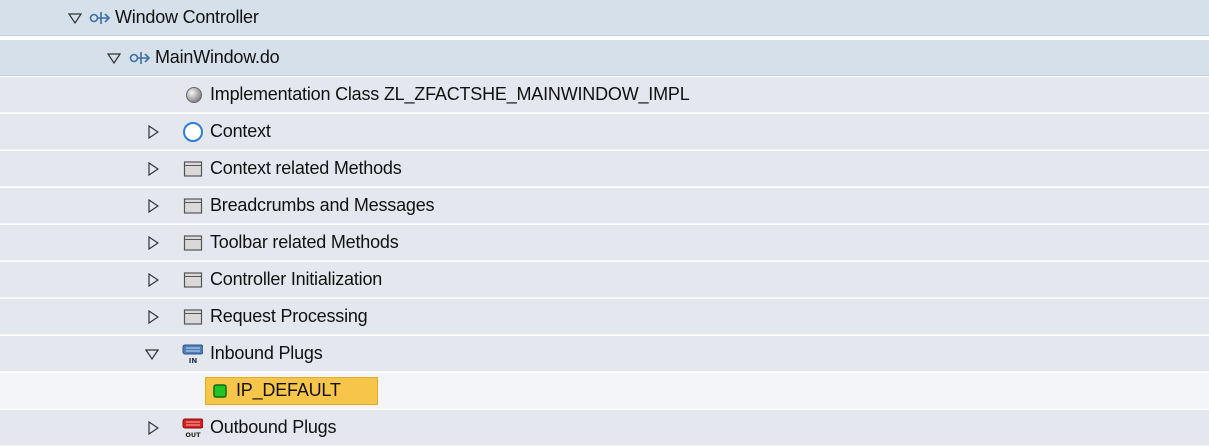  What do you see at coordinates (192, 427) in the screenshot?
I see `outbound-plug-icon: OUT` at bounding box center [192, 427].